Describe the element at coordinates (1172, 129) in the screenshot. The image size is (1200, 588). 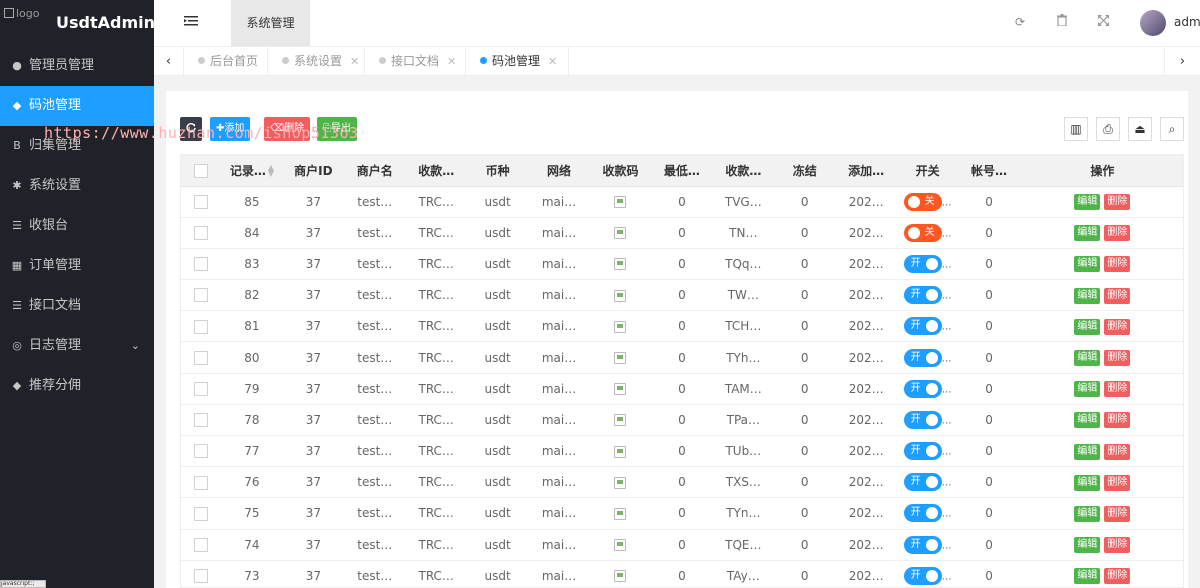
I see `search-icon: ⌕` at that location.